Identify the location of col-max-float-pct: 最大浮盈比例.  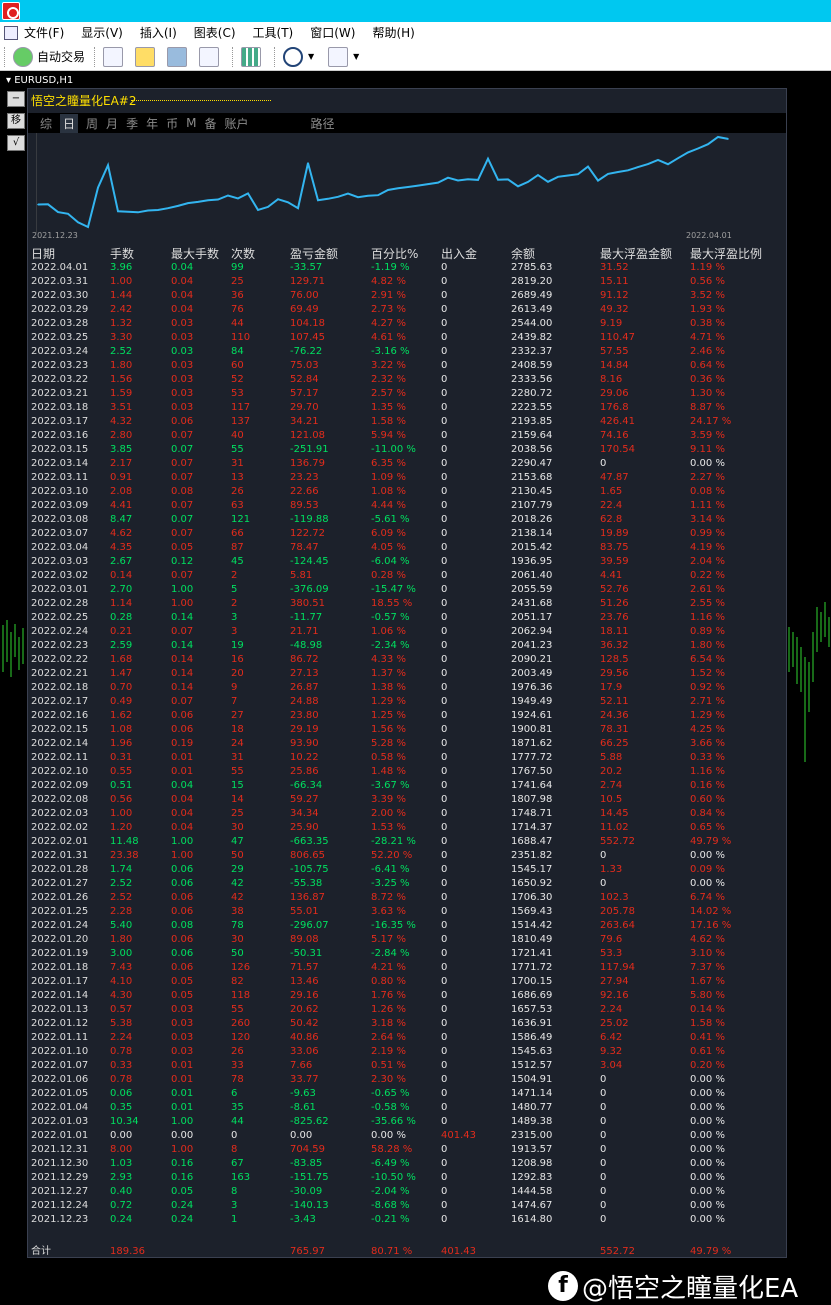
(726, 253).